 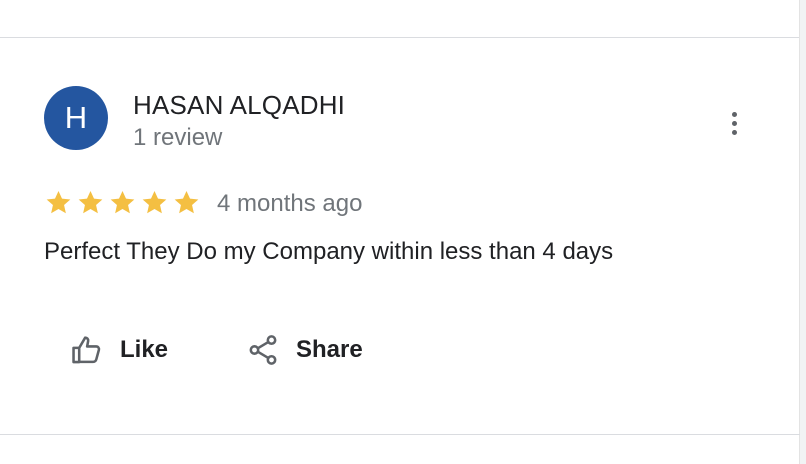 I want to click on share-button: Share, so click(x=304, y=350).